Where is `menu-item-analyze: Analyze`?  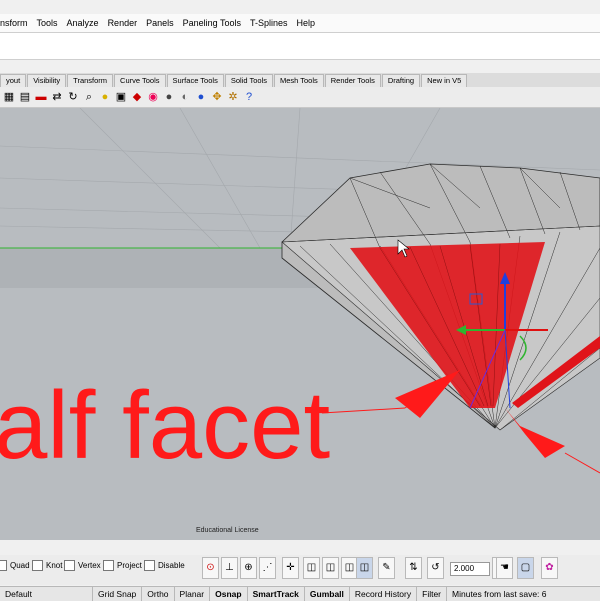 menu-item-analyze: Analyze is located at coordinates (83, 23).